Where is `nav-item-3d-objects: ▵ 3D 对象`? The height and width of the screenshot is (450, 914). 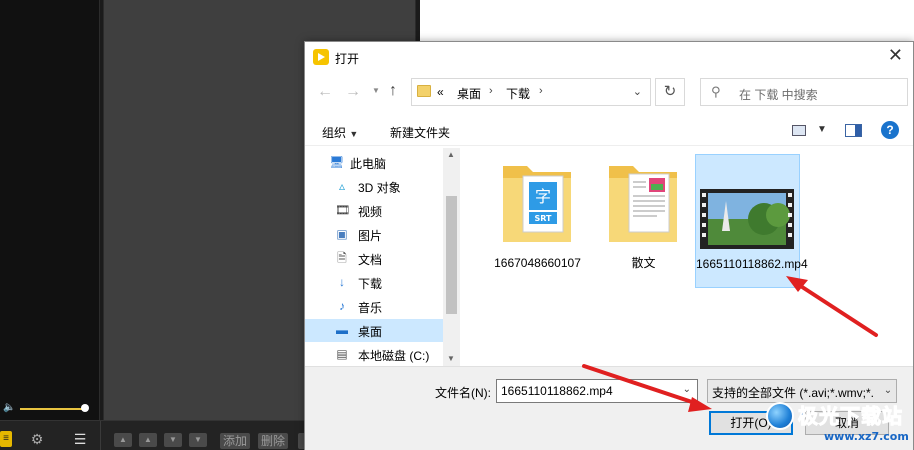 nav-item-3d-objects: ▵ 3D 对象 is located at coordinates (374, 186).